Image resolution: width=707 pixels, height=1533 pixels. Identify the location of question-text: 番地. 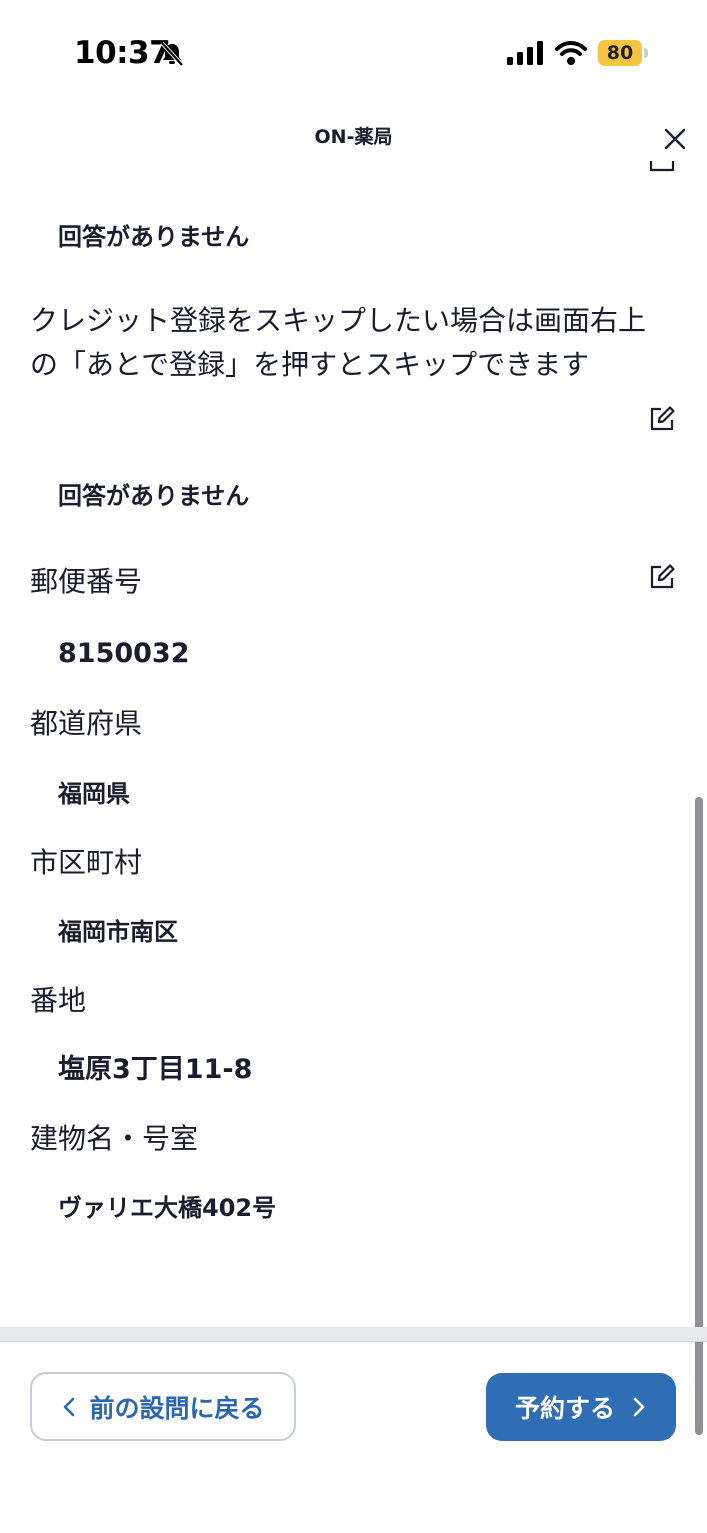
(58, 1000).